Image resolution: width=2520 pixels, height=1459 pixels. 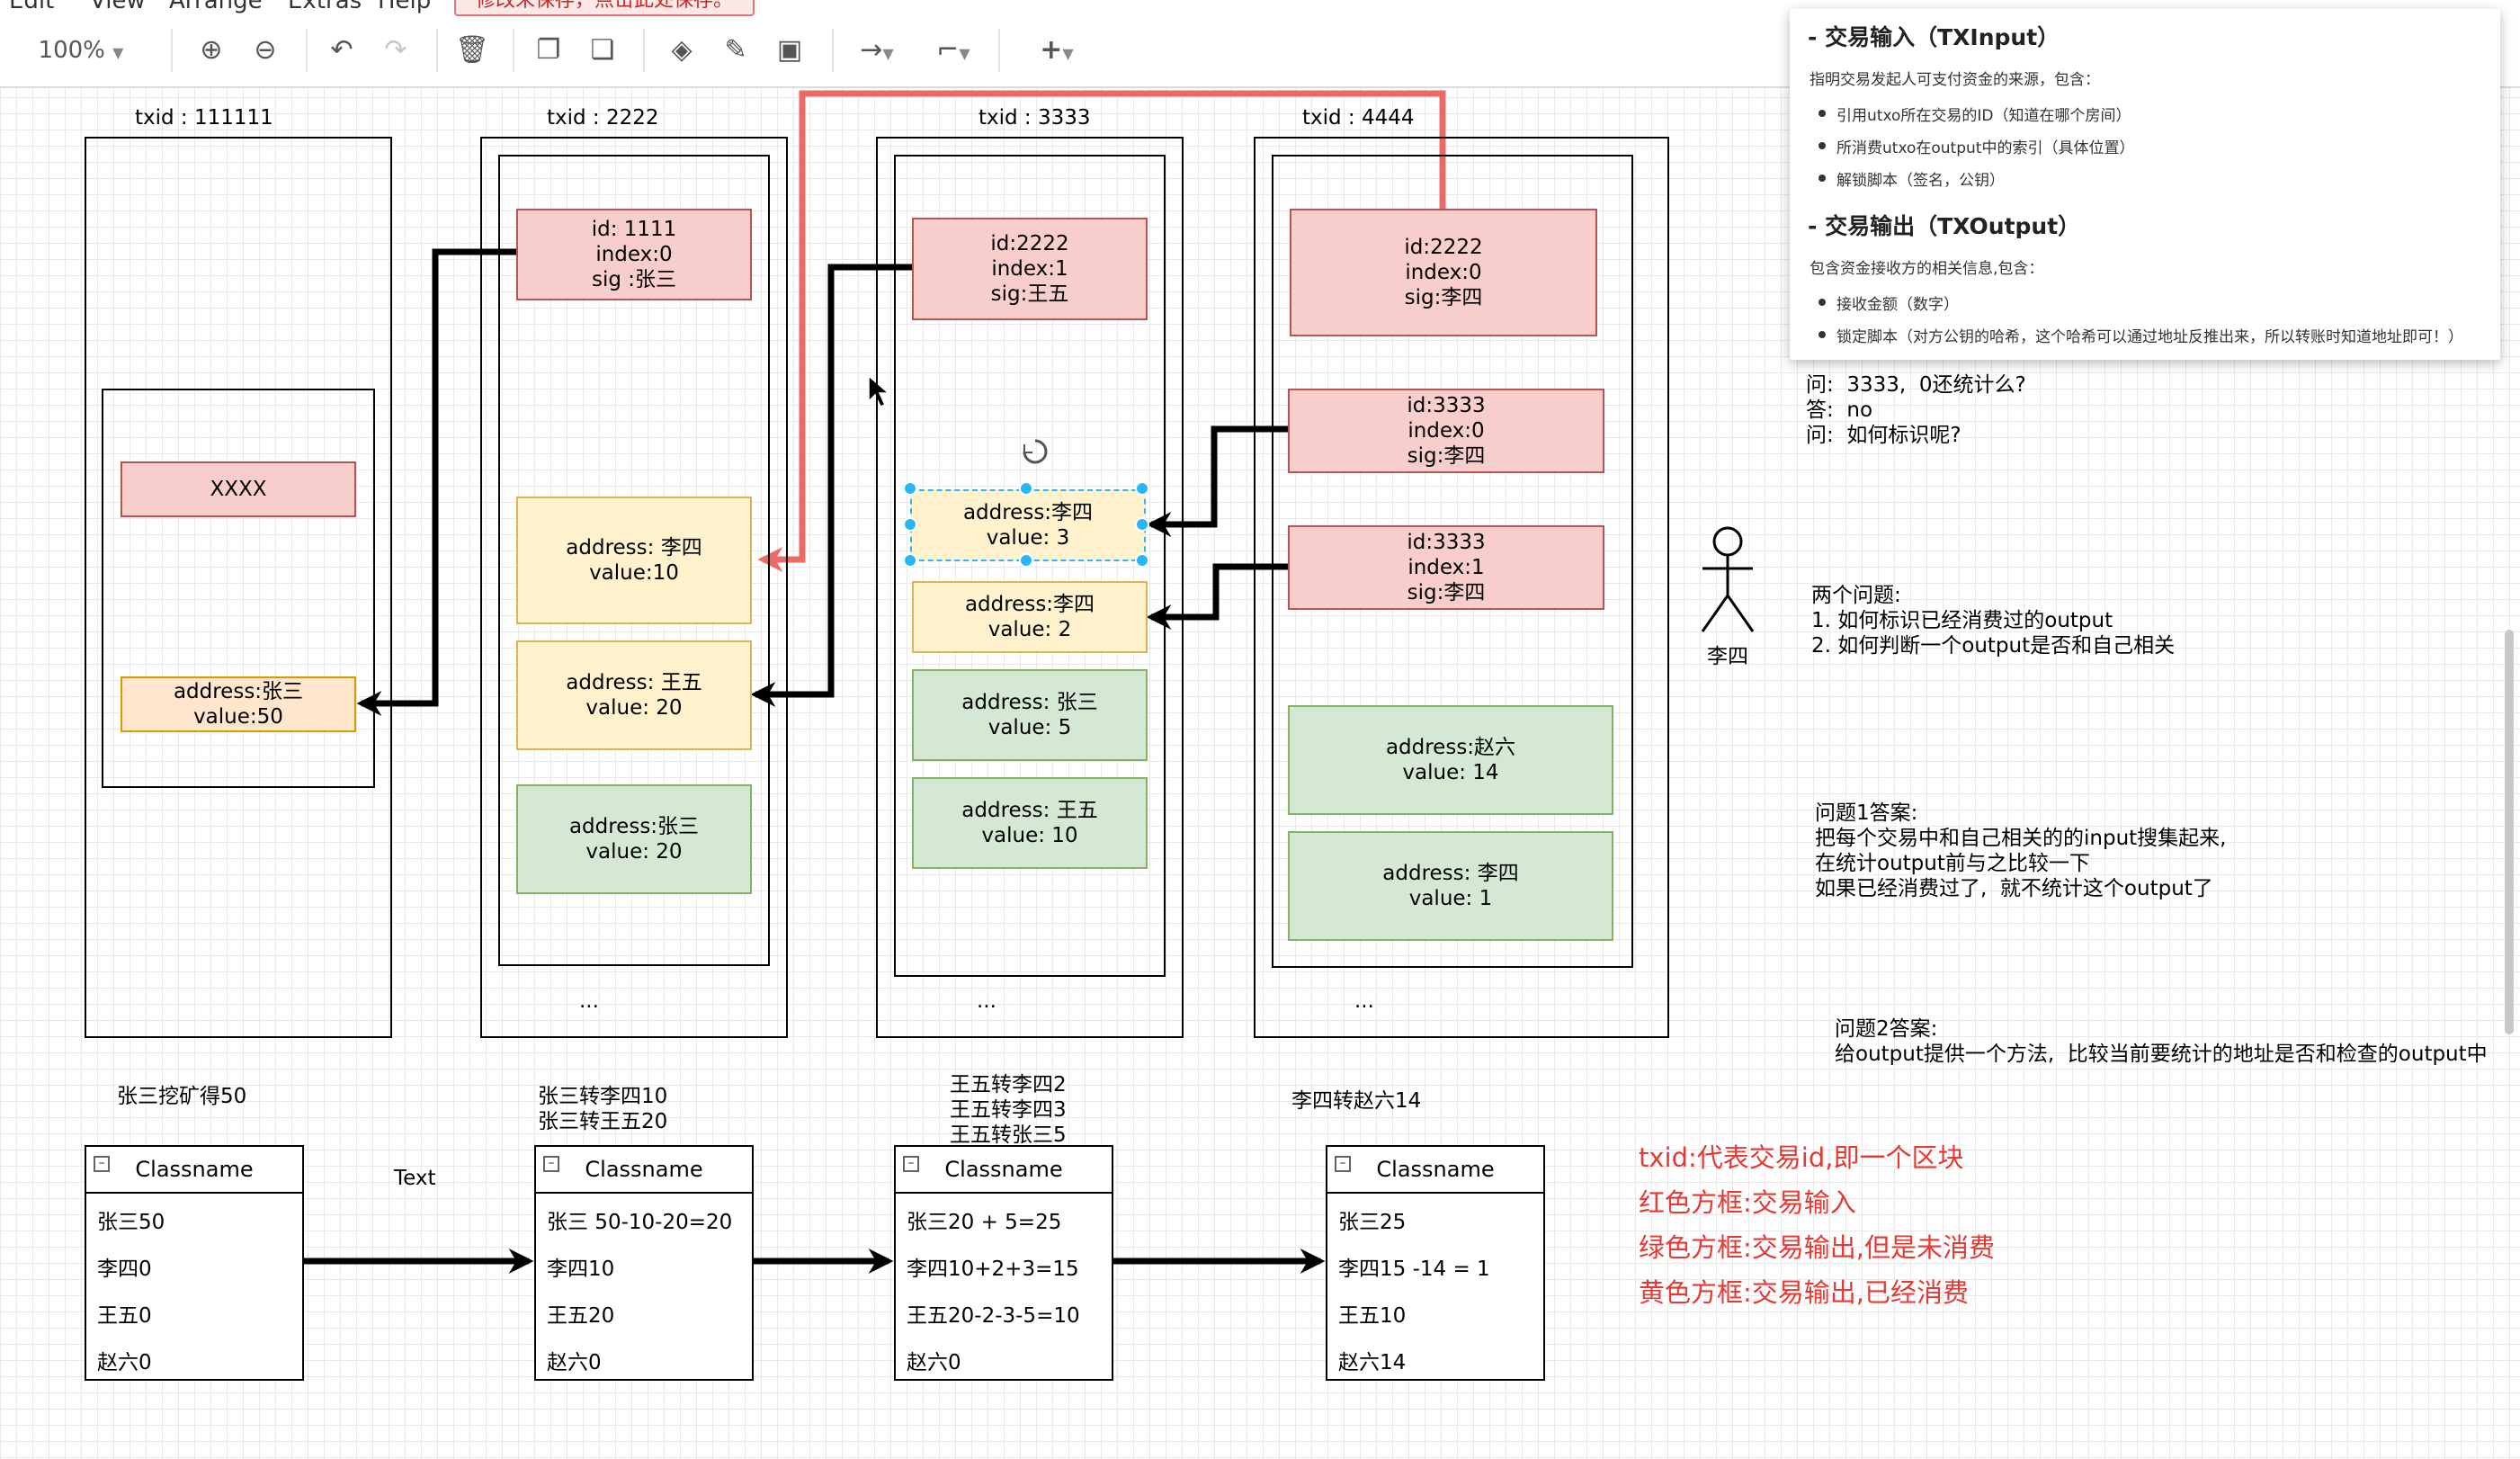 I want to click on class-row: 张三50, so click(x=131, y=1222).